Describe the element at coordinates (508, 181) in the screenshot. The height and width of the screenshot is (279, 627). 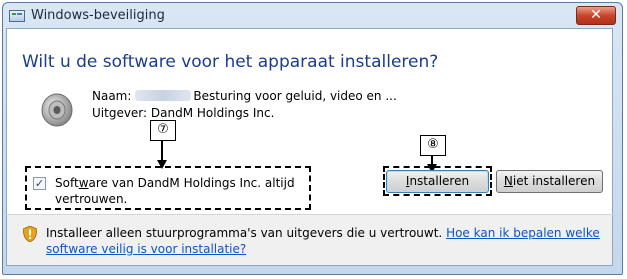
I see `dont-install-mnemonic: N` at that location.